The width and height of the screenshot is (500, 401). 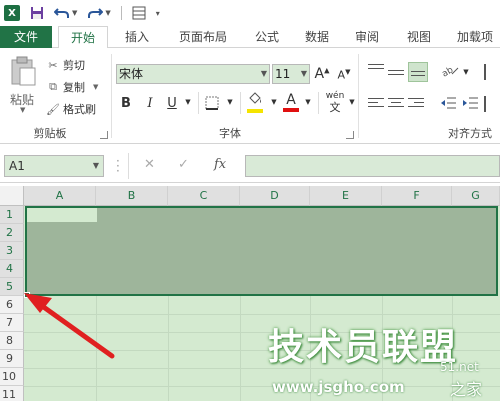 What do you see at coordinates (23, 71) in the screenshot?
I see `paste-icon` at bounding box center [23, 71].